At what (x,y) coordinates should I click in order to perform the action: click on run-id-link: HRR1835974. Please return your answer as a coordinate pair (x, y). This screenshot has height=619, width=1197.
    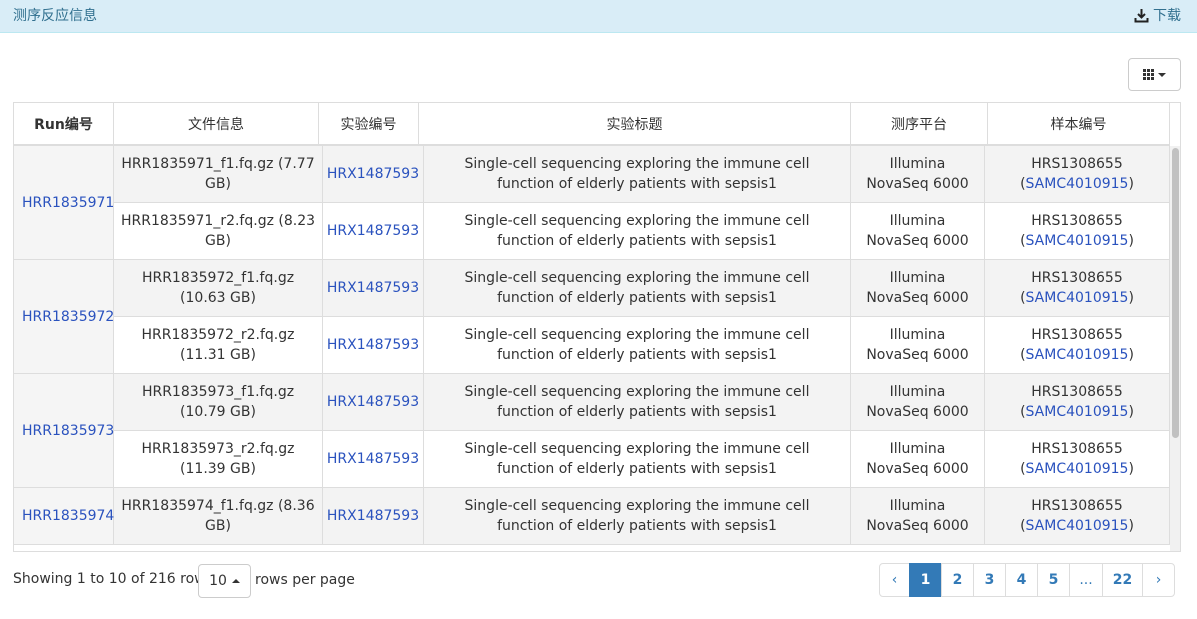
    Looking at the image, I should click on (68, 516).